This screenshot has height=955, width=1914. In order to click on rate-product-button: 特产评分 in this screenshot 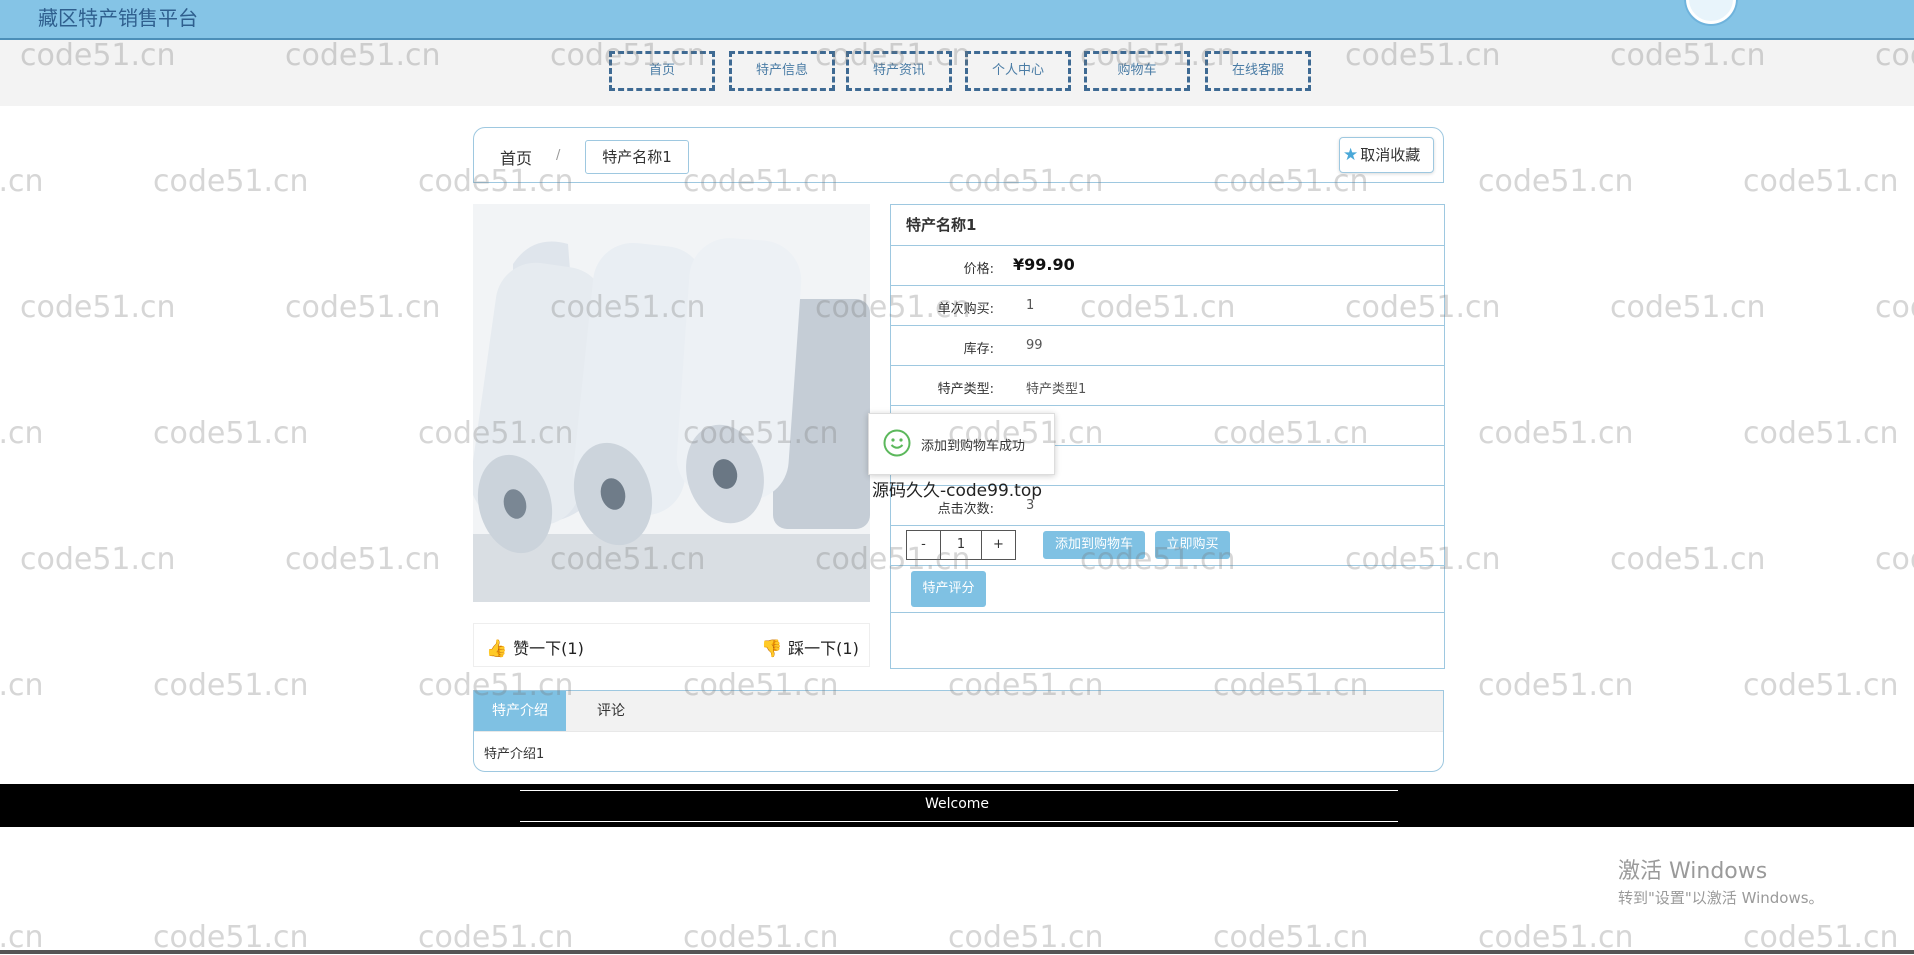, I will do `click(948, 589)`.